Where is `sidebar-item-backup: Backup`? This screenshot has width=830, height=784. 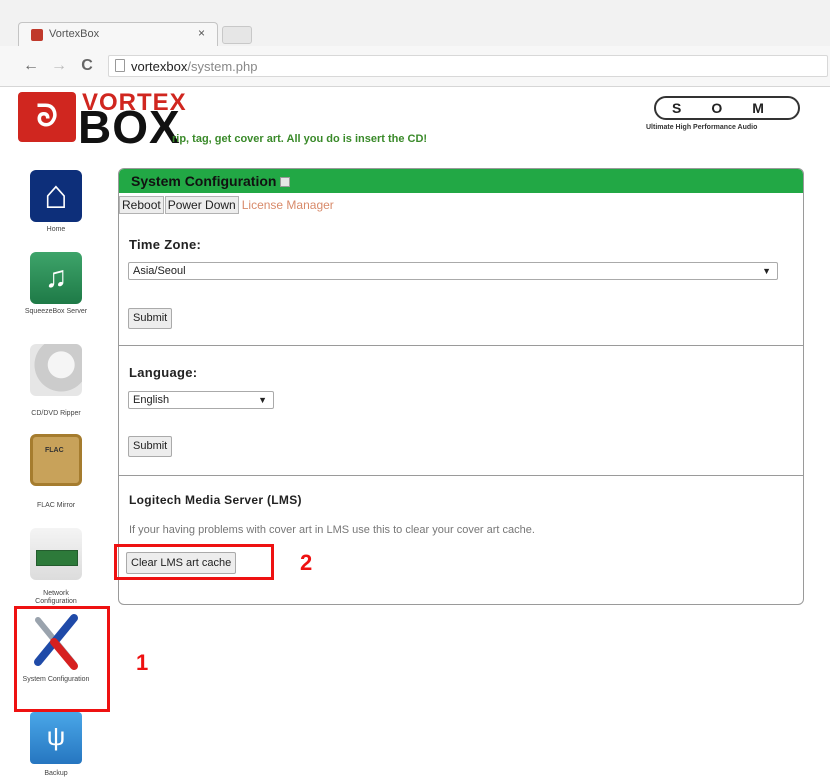 sidebar-item-backup: Backup is located at coordinates (56, 745).